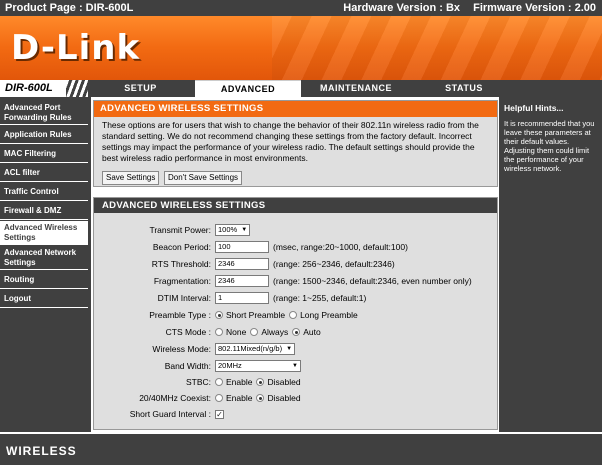 Image resolution: width=602 pixels, height=465 pixels. Describe the element at coordinates (44, 258) in the screenshot. I see `sidebar-item-advanced-network: Advanced Network Settings` at that location.